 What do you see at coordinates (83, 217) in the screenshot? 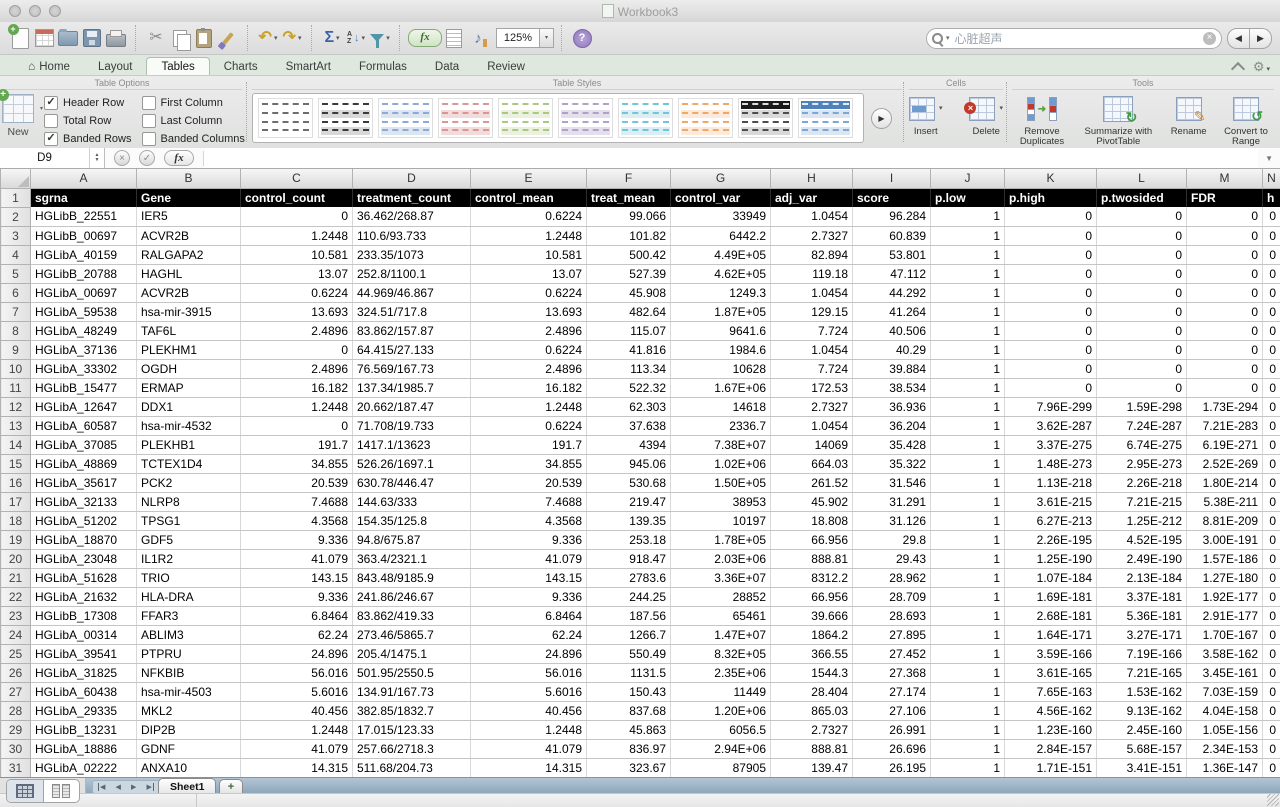
I see `cell-A2: HGLibB_22551` at bounding box center [83, 217].